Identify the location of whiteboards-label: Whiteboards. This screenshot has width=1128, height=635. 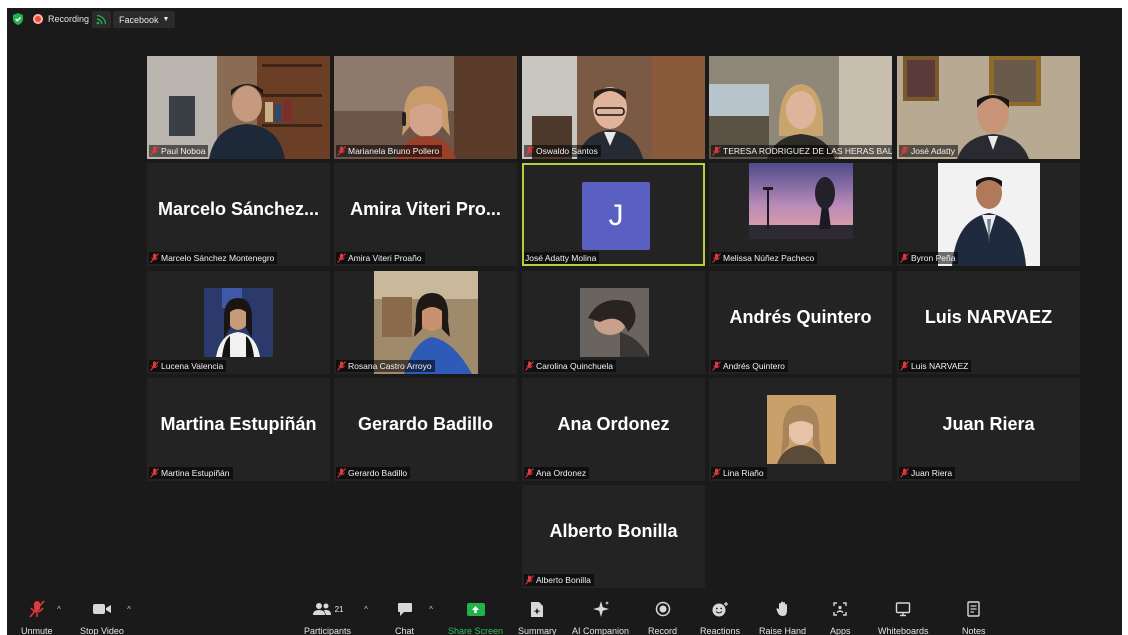
(903, 630).